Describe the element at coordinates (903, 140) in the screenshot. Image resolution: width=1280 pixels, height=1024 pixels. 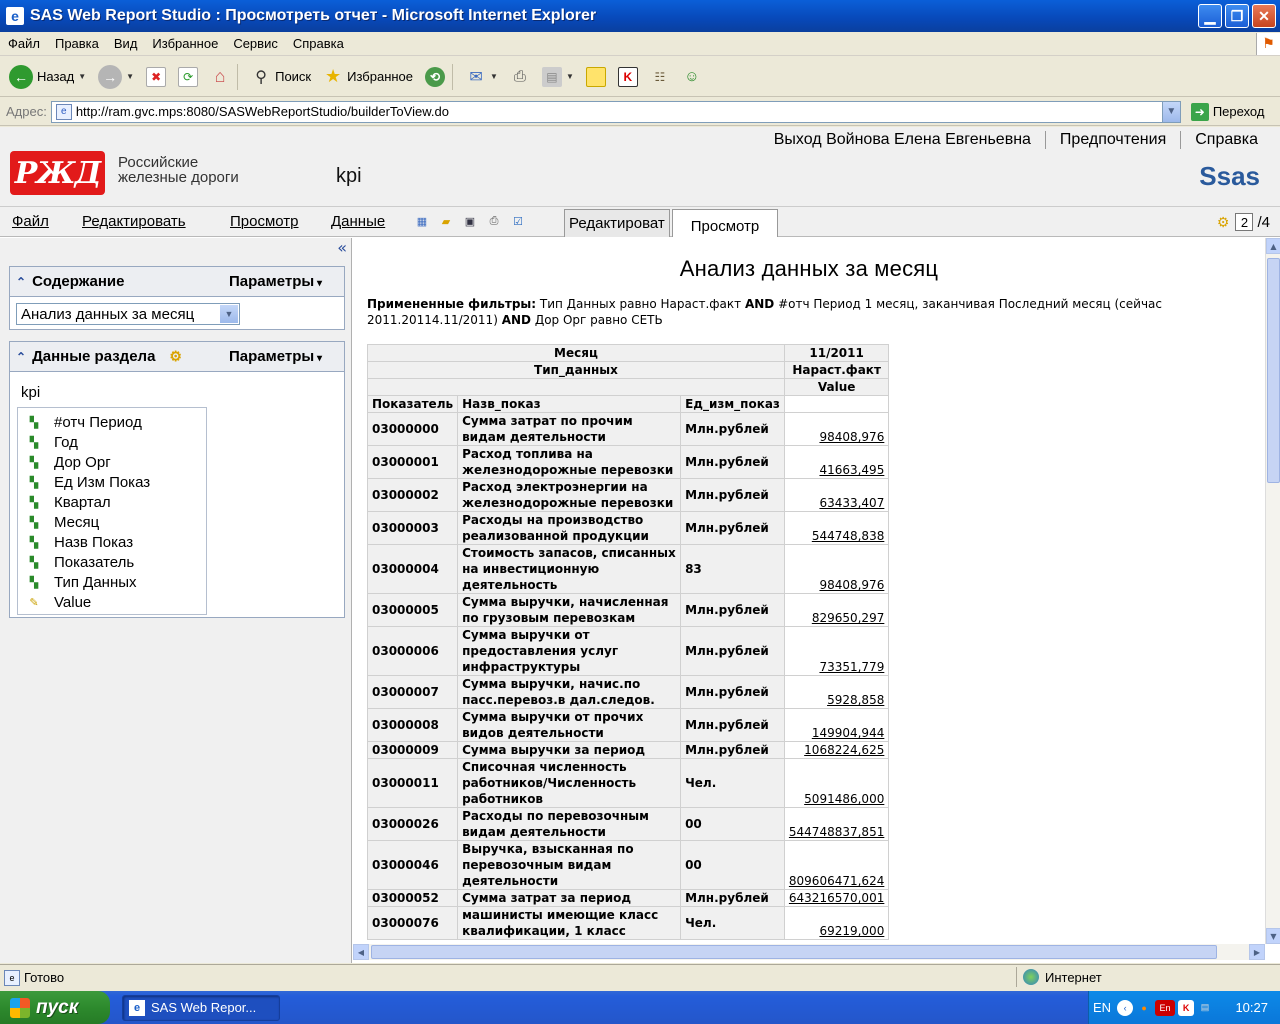
I see `logout-link: Выход Войнова Елена Евгеньевна` at that location.